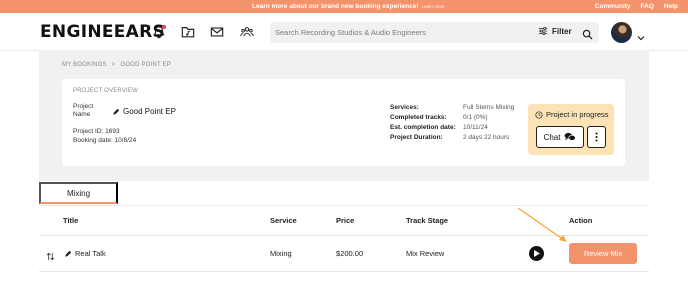 This screenshot has width=688, height=286. What do you see at coordinates (641, 35) in the screenshot?
I see `chevron-down-icon` at bounding box center [641, 35].